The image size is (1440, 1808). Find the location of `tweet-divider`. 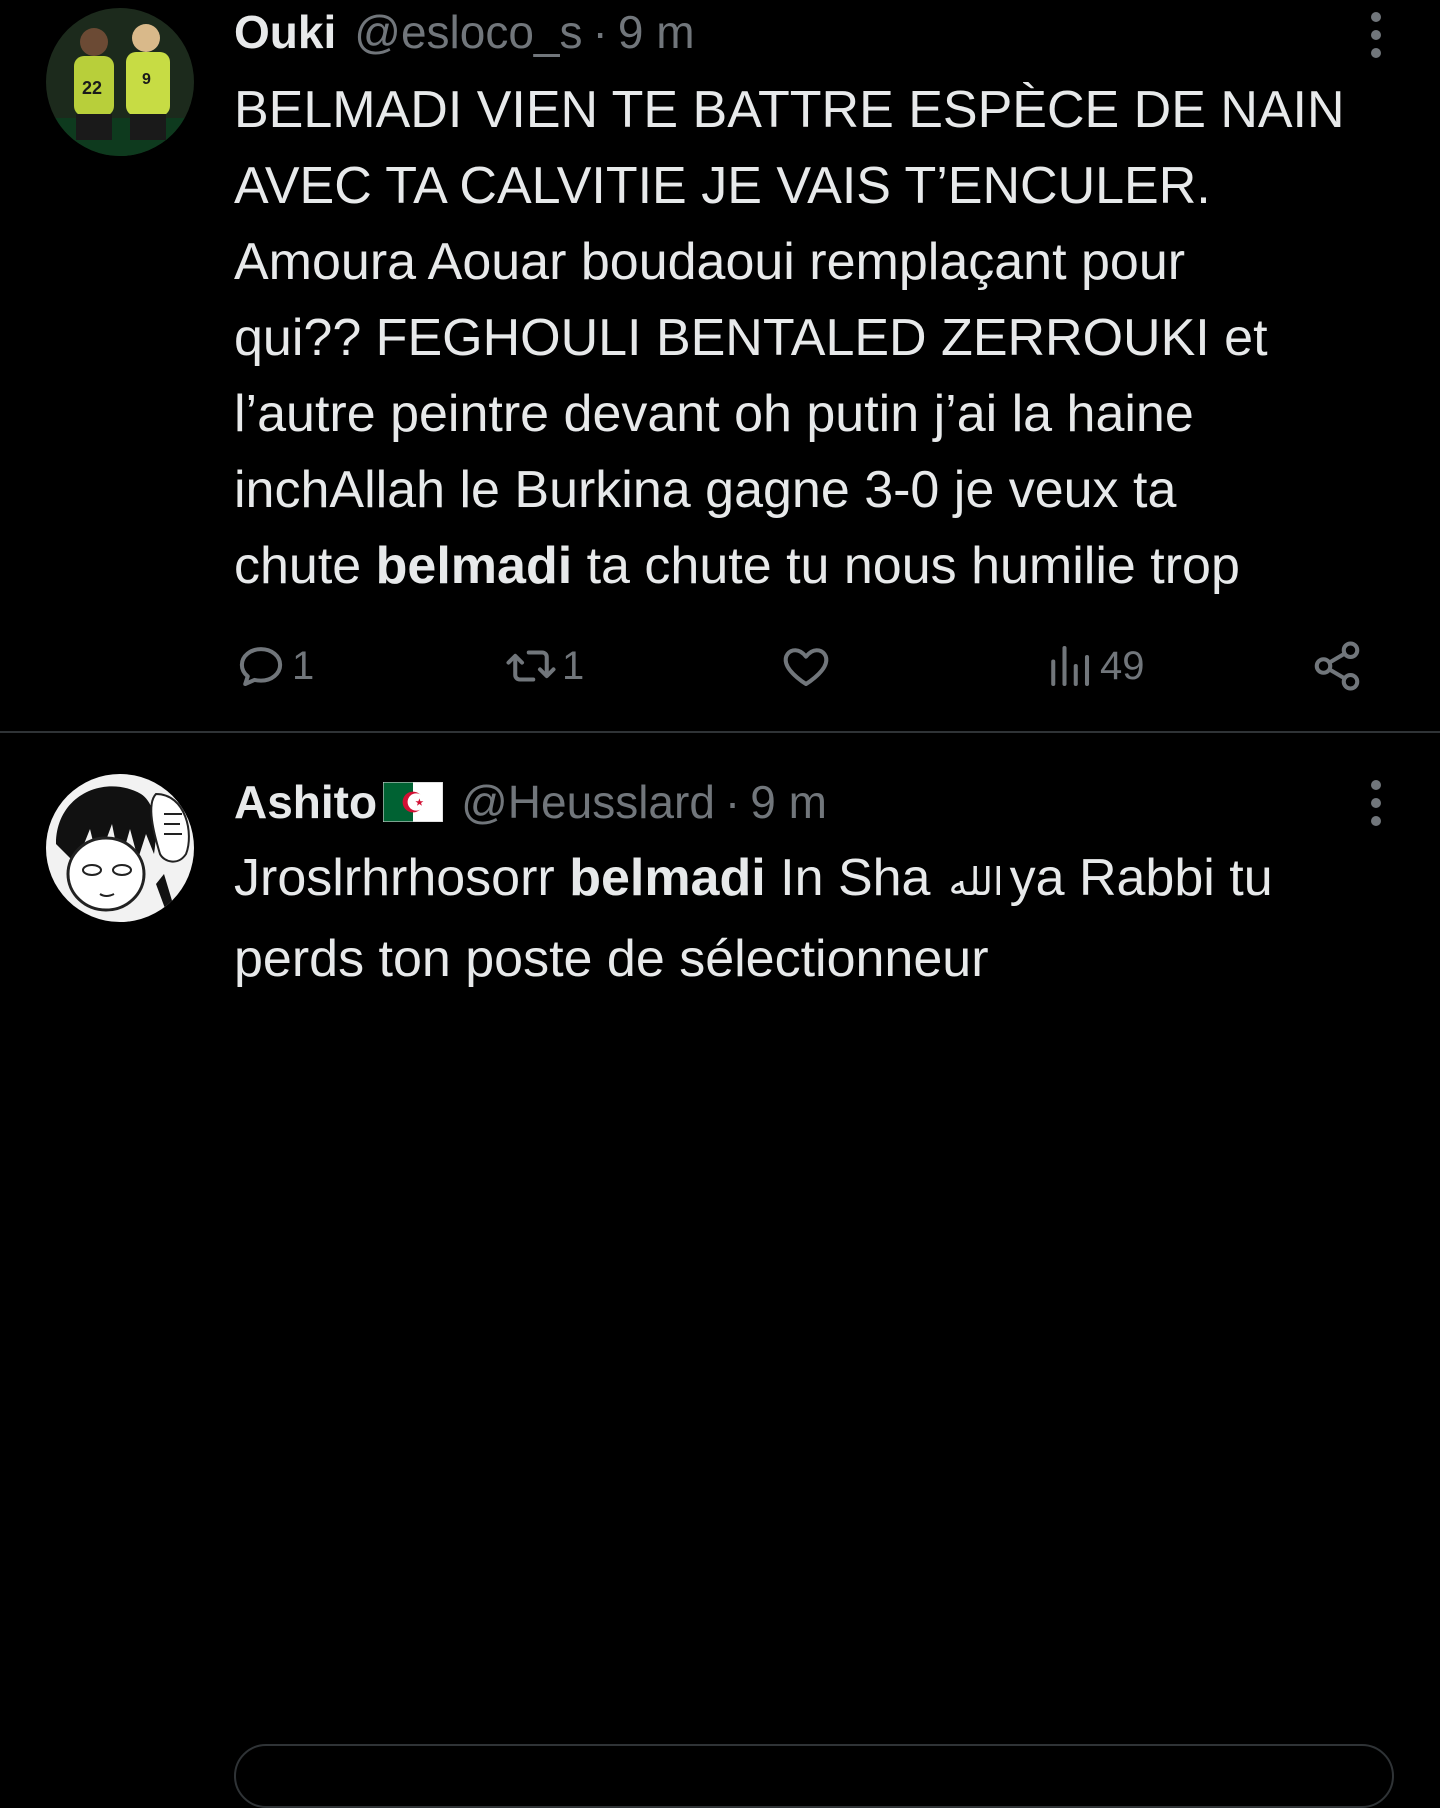

tweet-divider is located at coordinates (720, 732).